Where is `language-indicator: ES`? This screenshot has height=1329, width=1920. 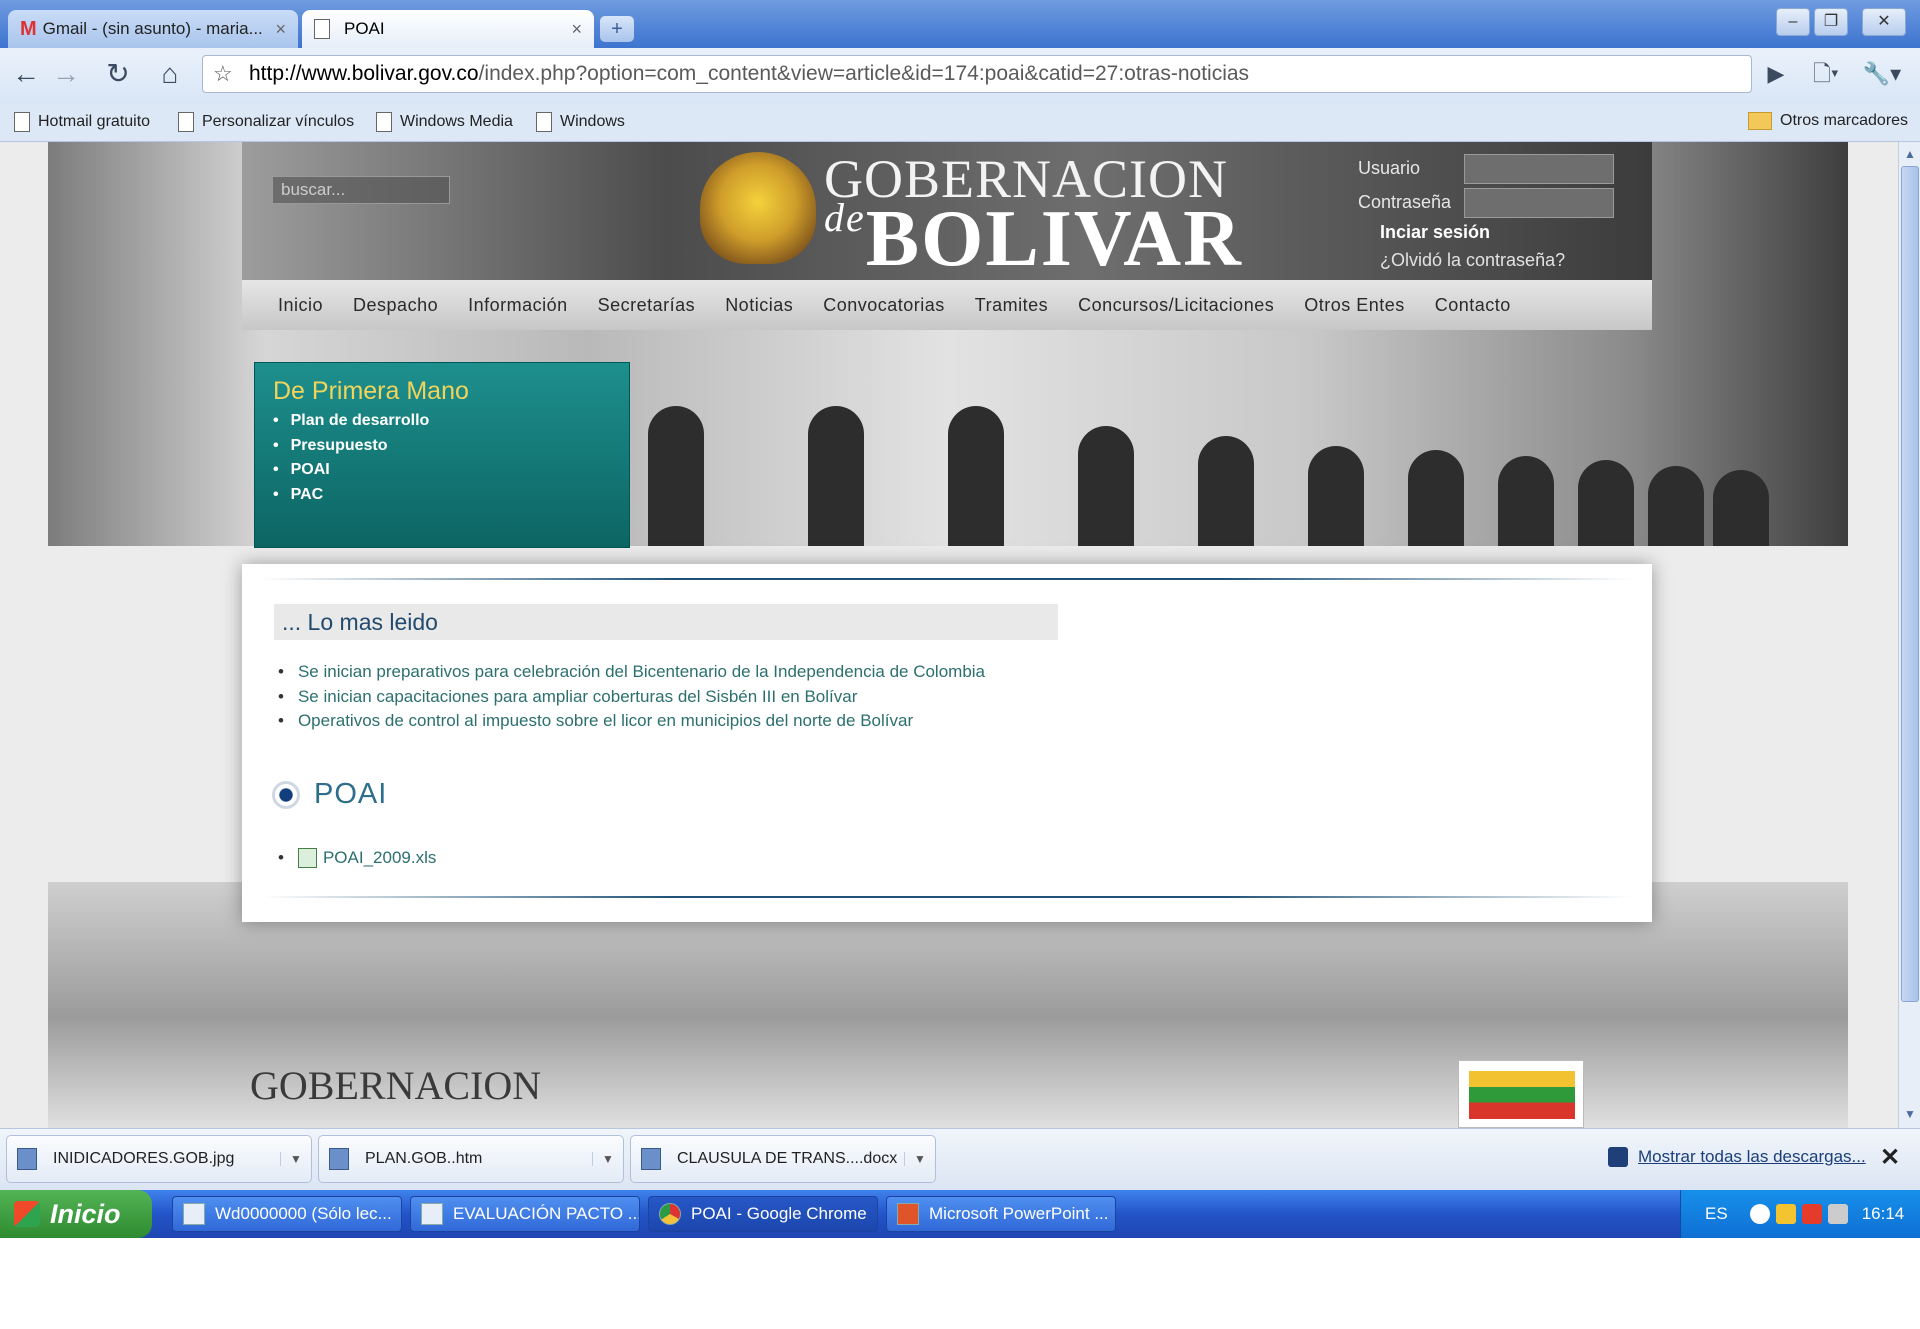
language-indicator: ES is located at coordinates (1716, 1214).